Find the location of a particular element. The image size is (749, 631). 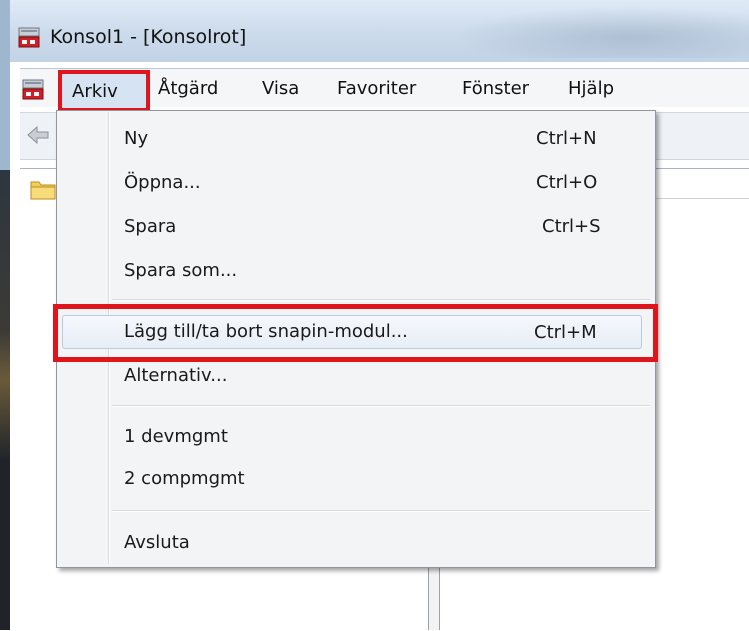

background-window-edge is located at coordinates (5, 315).